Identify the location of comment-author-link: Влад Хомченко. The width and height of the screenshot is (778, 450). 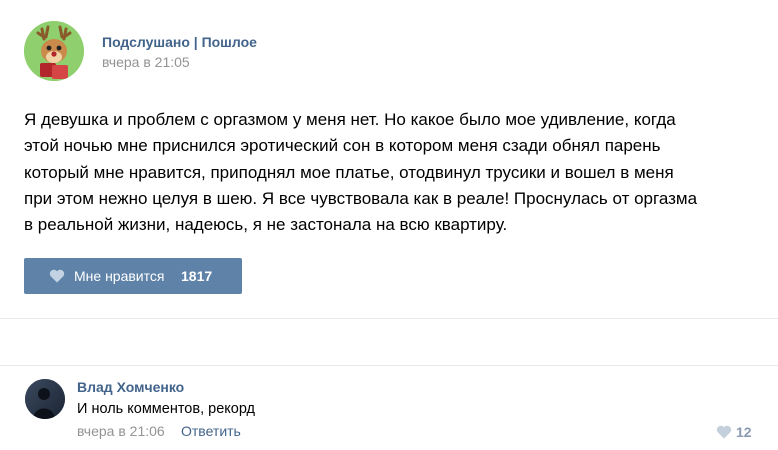
(130, 387).